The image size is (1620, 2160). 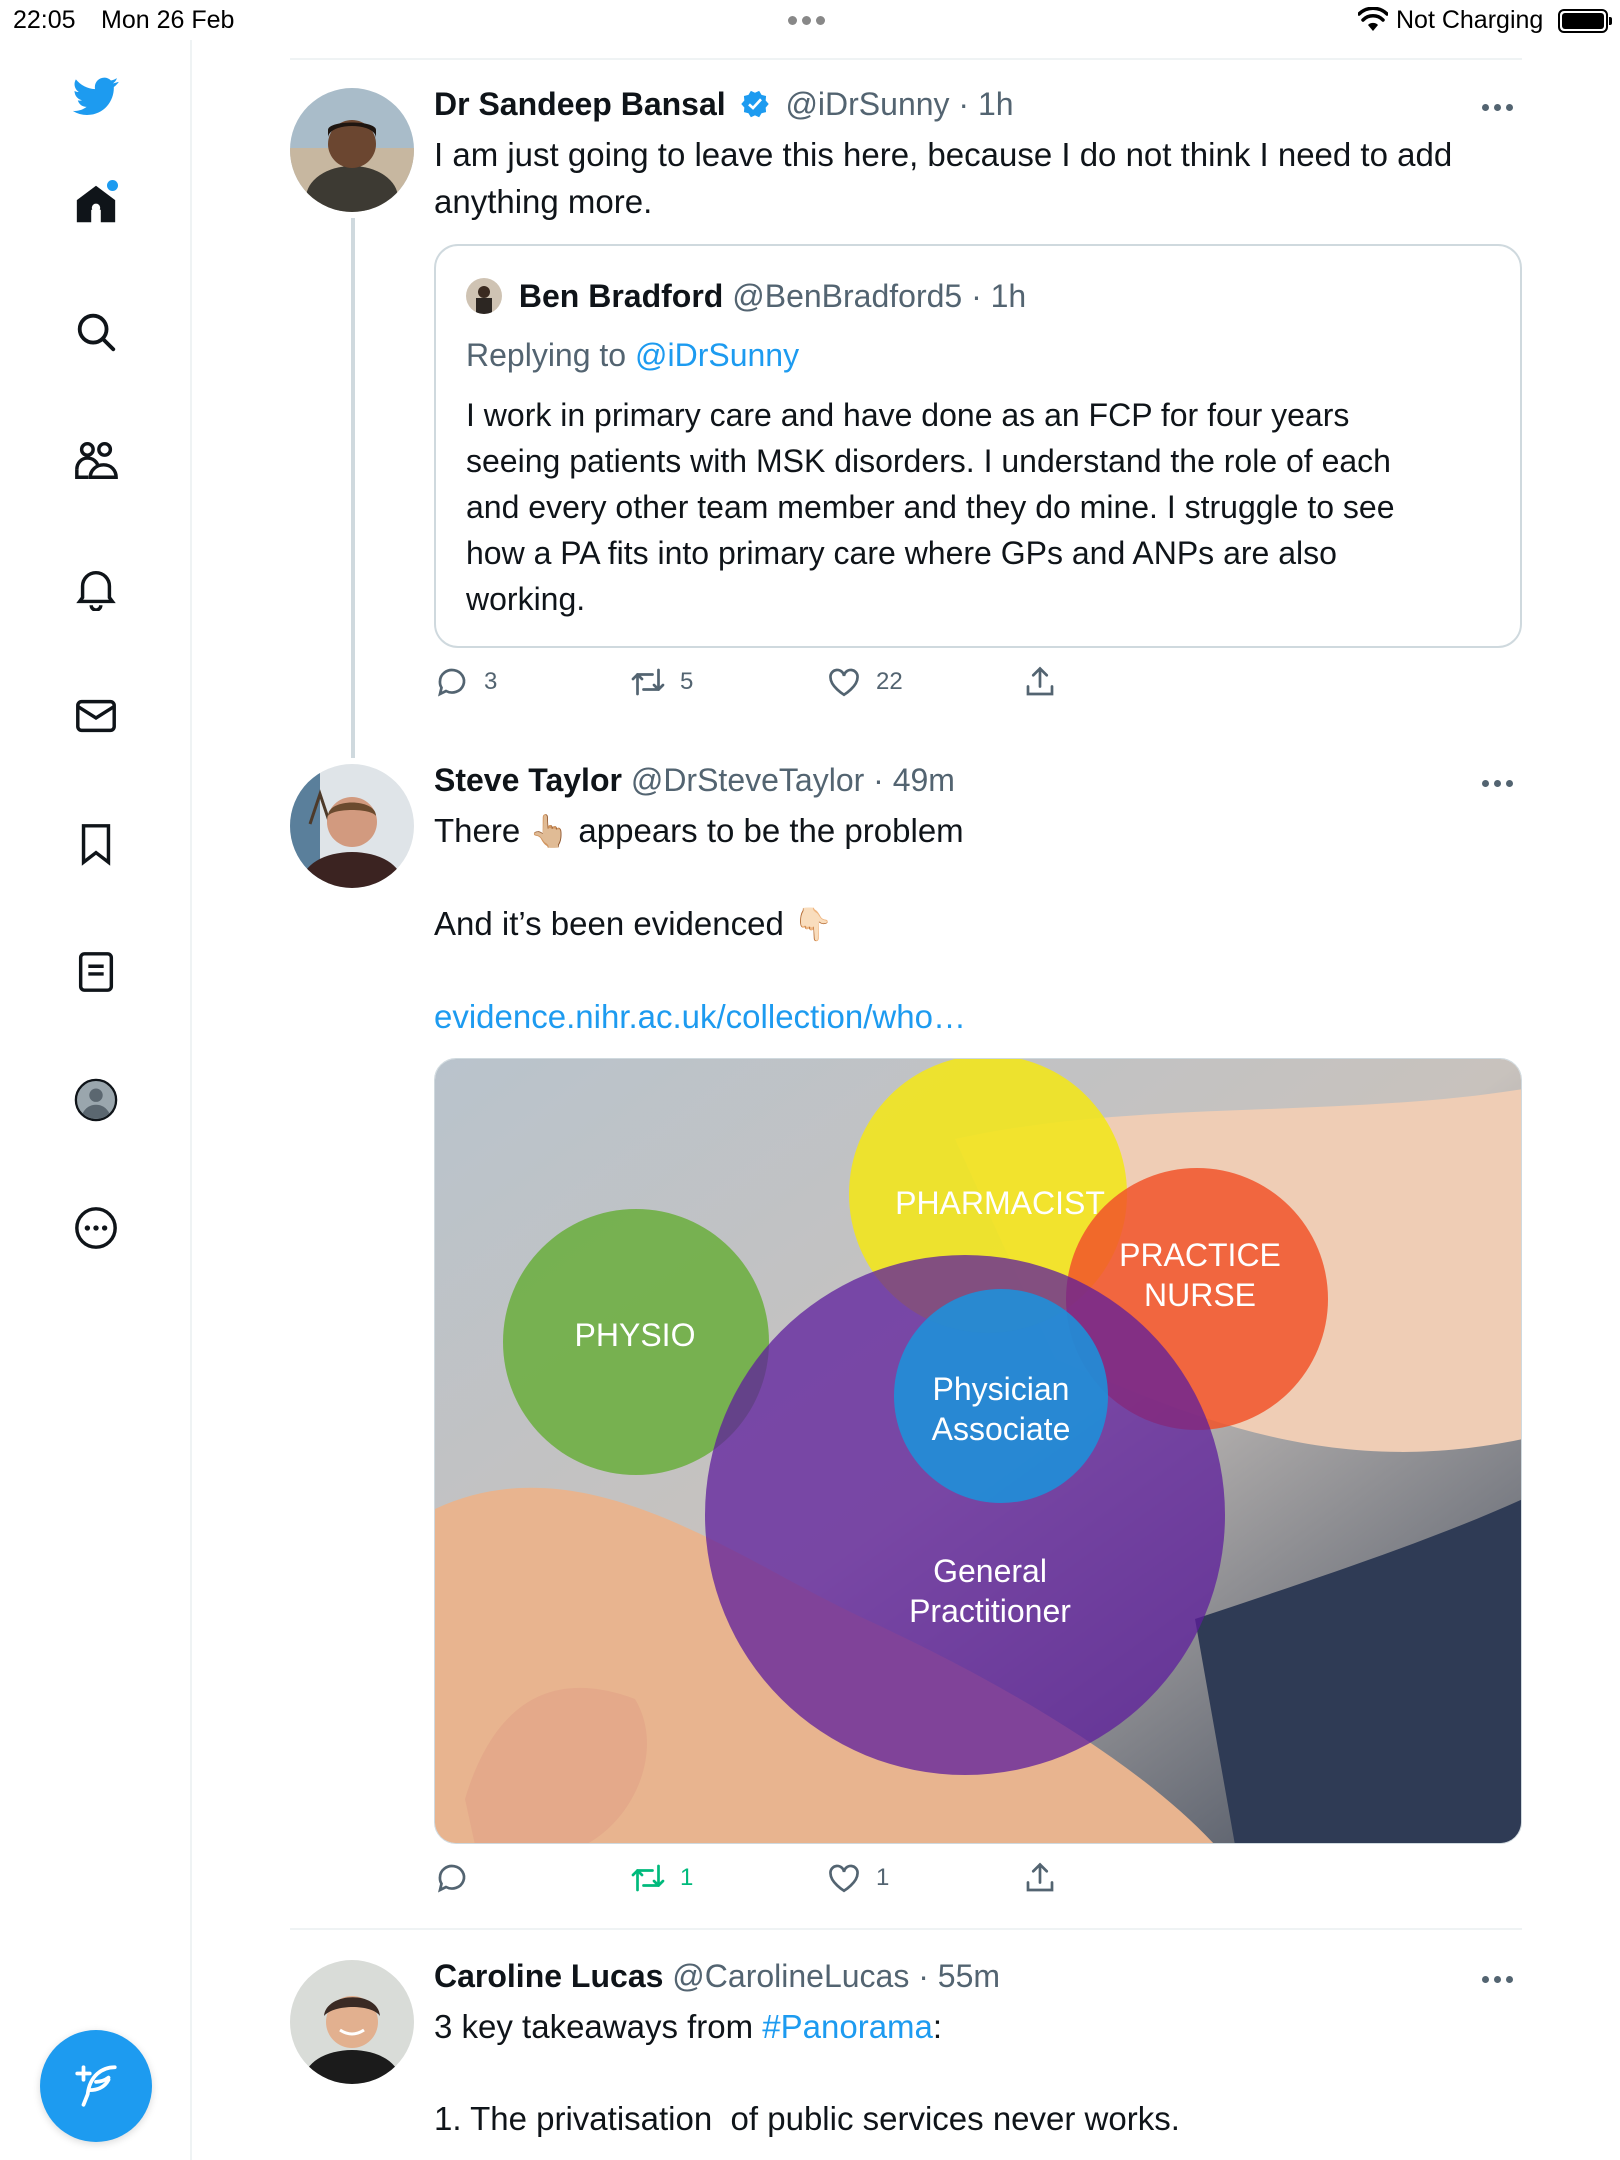 What do you see at coordinates (906, 1929) in the screenshot?
I see `tweet-divider` at bounding box center [906, 1929].